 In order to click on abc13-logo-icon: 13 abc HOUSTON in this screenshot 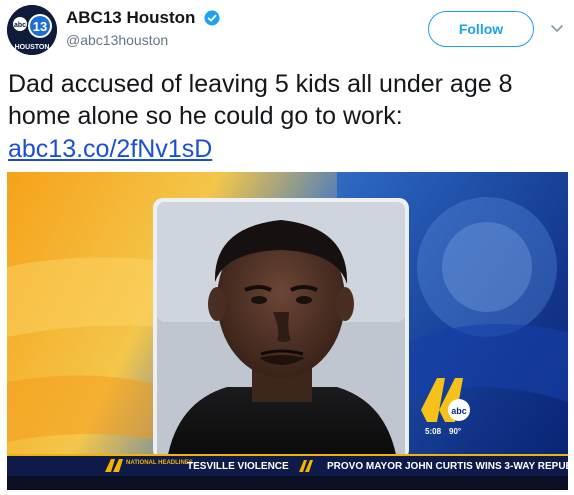, I will do `click(32, 30)`.